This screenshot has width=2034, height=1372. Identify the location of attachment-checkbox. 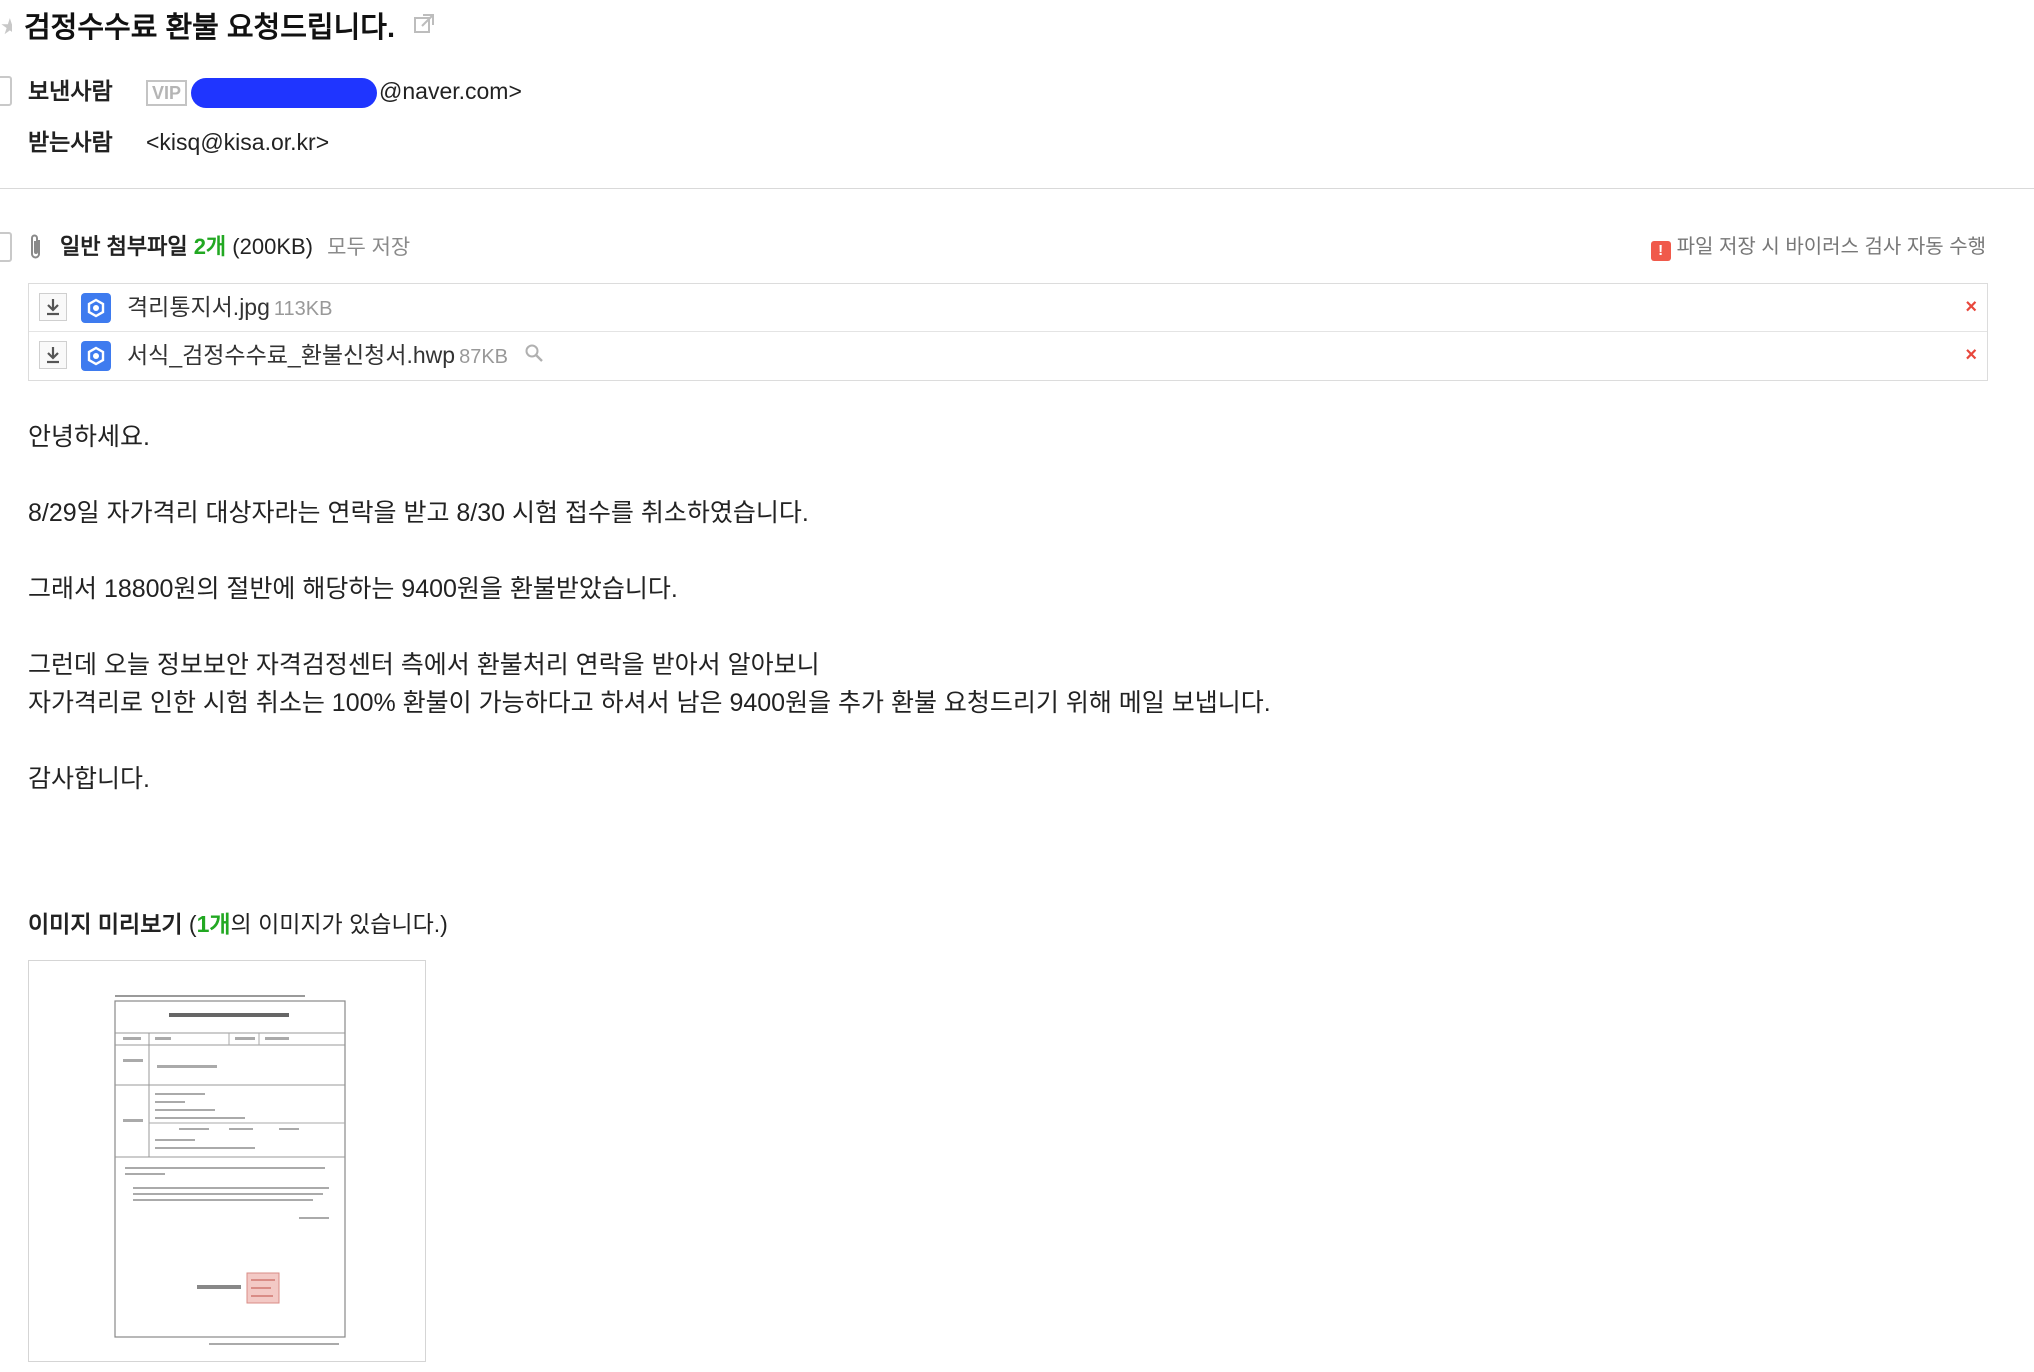
(6, 247).